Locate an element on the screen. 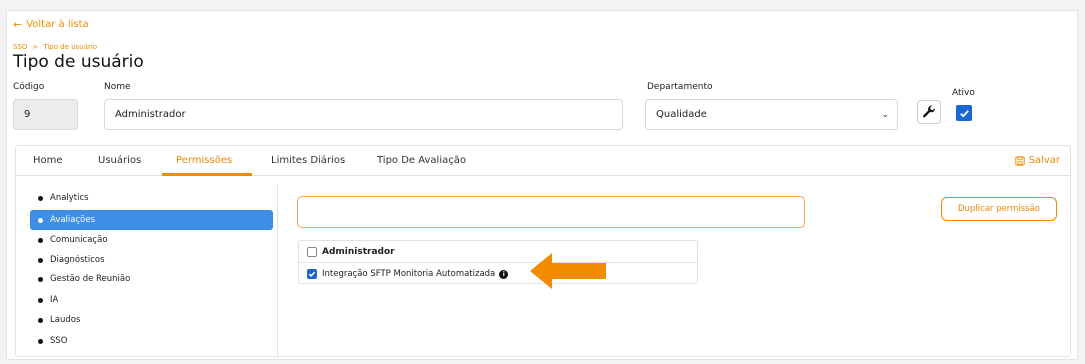 Image resolution: width=1085 pixels, height=364 pixels. save-label: Salvar is located at coordinates (1044, 160).